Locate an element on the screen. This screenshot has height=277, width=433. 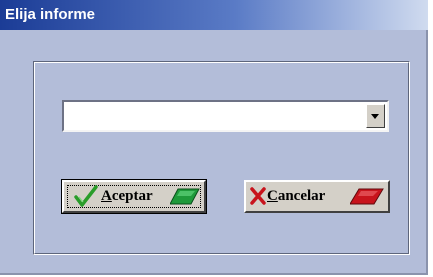
cancel-button: Cancelar is located at coordinates (317, 196).